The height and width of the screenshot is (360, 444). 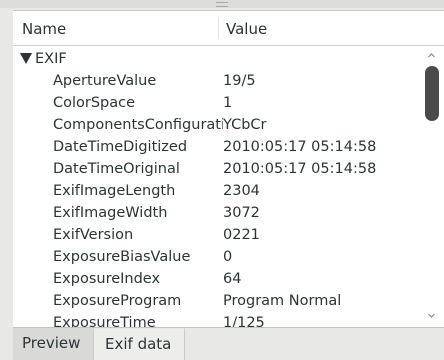 What do you see at coordinates (120, 147) in the screenshot?
I see `exif-tag-name: DateTimeDigitized` at bounding box center [120, 147].